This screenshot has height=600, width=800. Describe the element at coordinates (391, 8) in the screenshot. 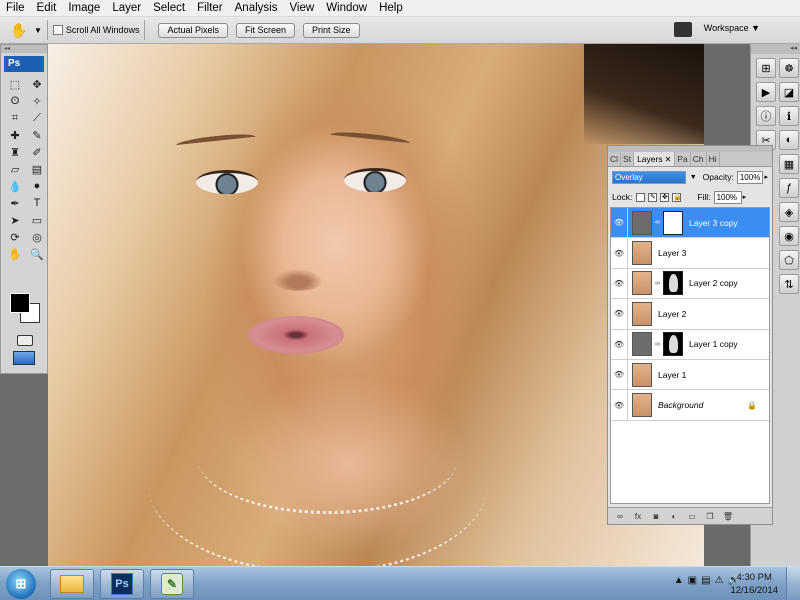

I see `menu-help: Help` at that location.